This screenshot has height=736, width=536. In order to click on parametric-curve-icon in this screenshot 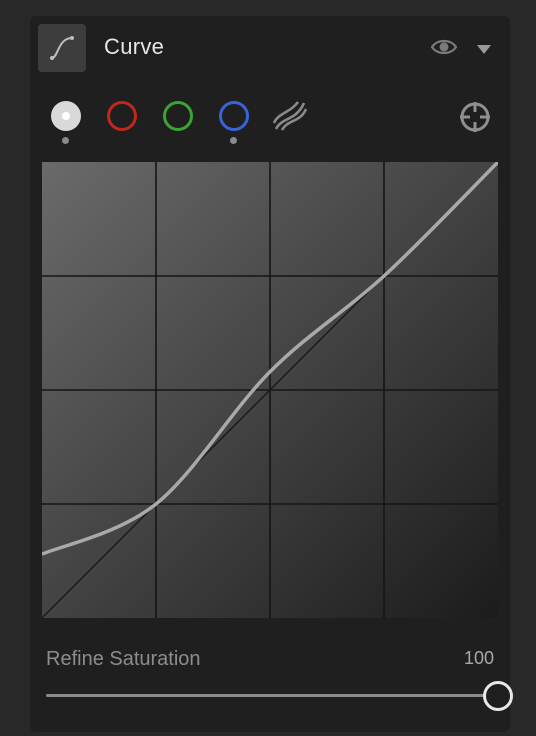, I will do `click(290, 116)`.